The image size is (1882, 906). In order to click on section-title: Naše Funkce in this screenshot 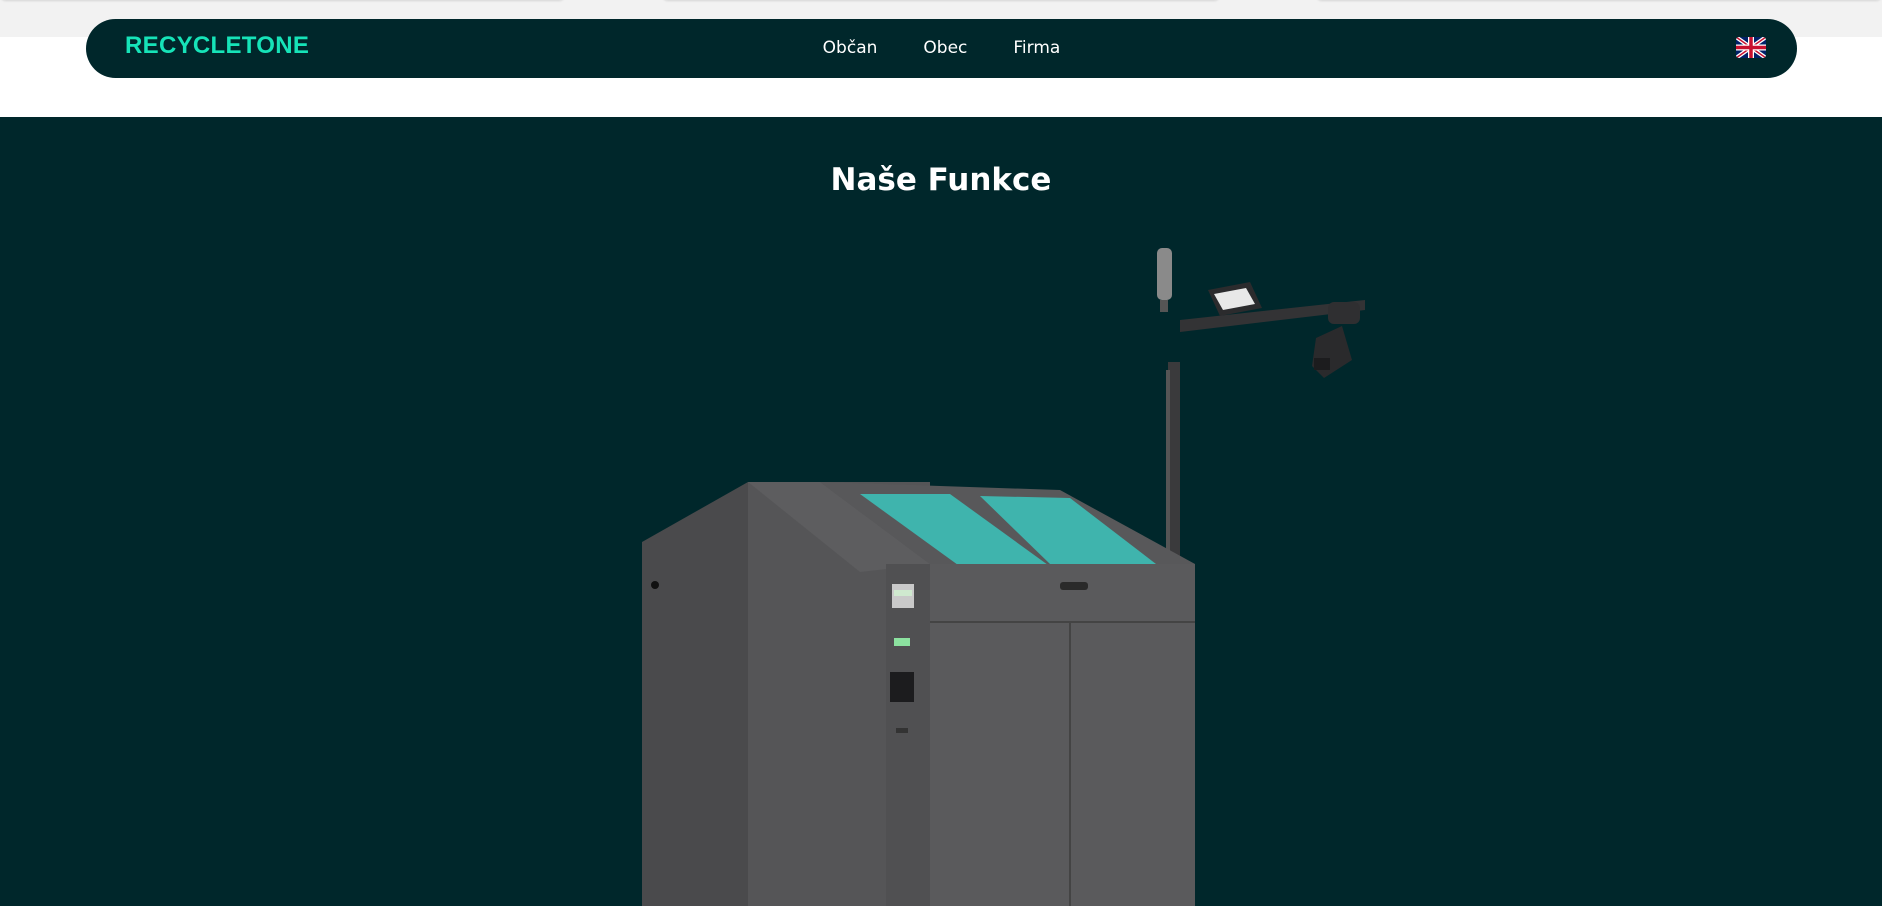, I will do `click(941, 180)`.